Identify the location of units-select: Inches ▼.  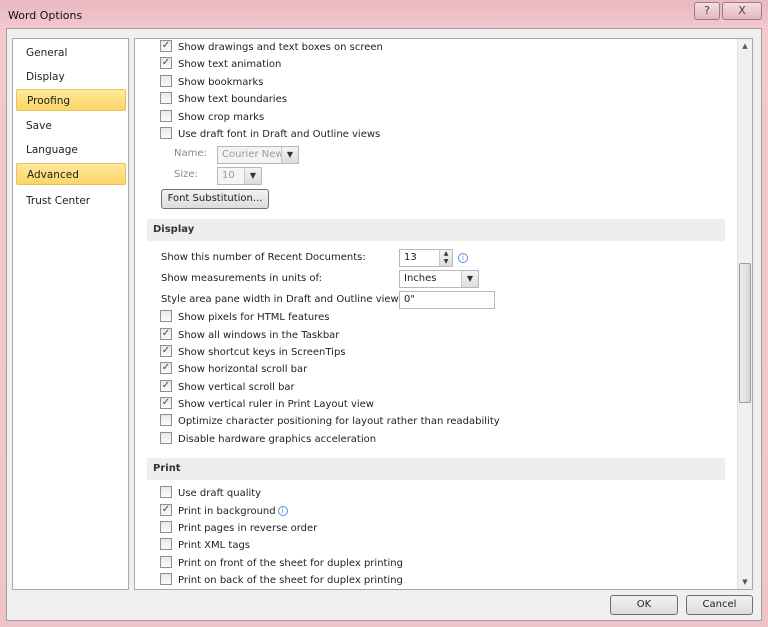
(439, 279).